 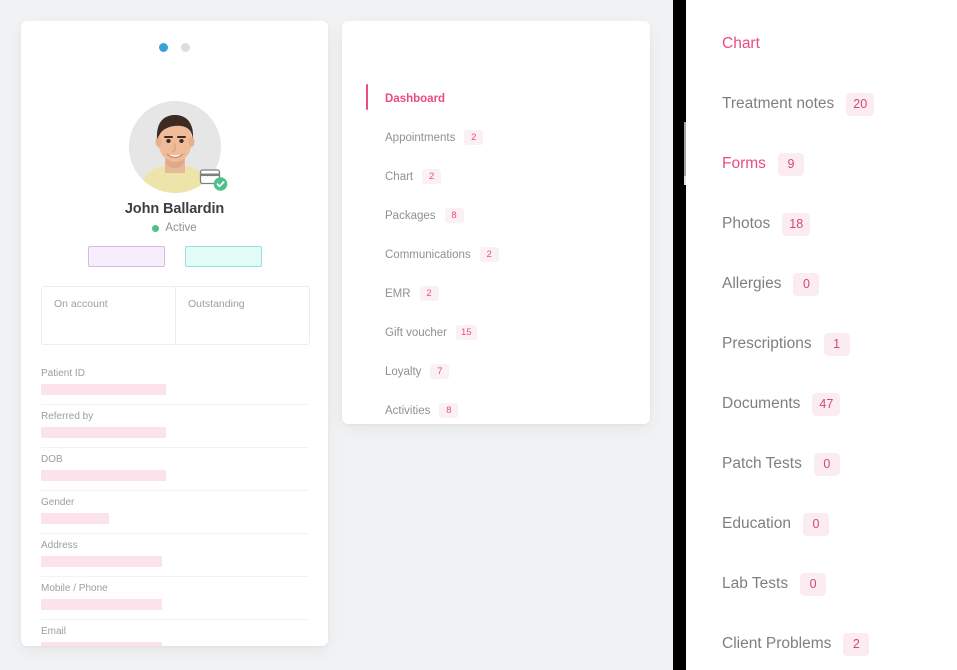 What do you see at coordinates (860, 104) in the screenshot?
I see `chart-section-count-badge: 20` at bounding box center [860, 104].